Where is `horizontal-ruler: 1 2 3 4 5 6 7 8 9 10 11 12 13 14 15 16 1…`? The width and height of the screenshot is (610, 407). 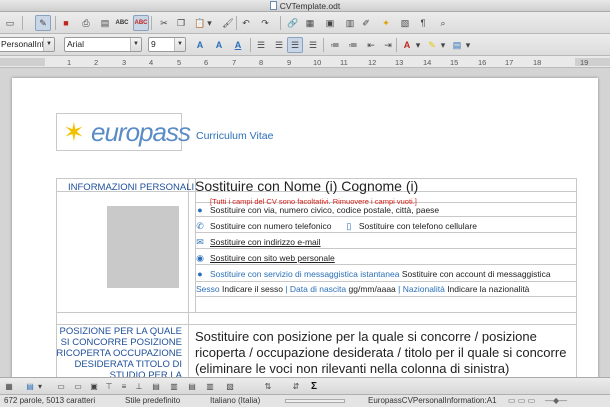
horizontal-ruler: 1 2 3 4 5 6 7 8 9 10 11 12 13 14 15 16 1… is located at coordinates (305, 62).